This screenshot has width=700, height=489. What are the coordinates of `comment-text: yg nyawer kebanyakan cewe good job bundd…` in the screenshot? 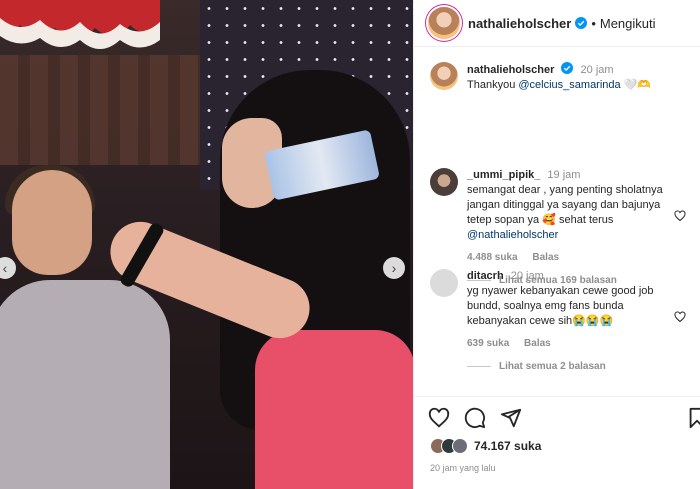 It's located at (560, 306).